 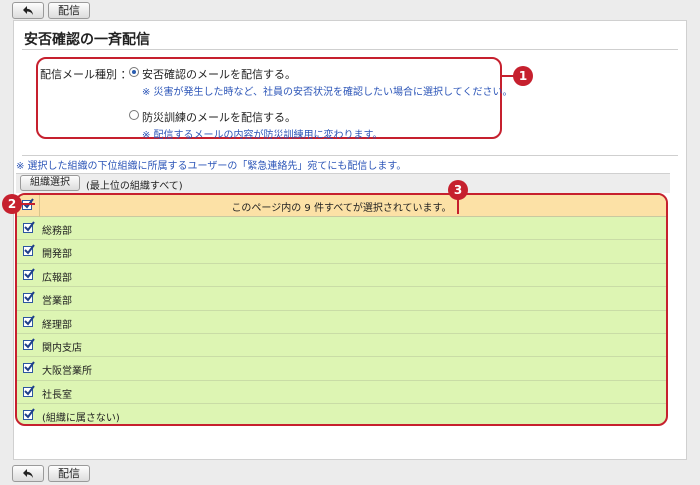 What do you see at coordinates (57, 325) in the screenshot?
I see `org-name: 経理部` at bounding box center [57, 325].